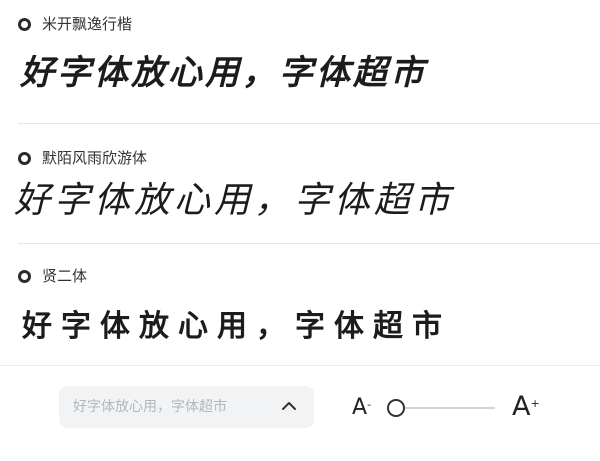 This screenshot has height=461, width=600. I want to click on font-name-label: 默陌风雨欣游体, so click(95, 158).